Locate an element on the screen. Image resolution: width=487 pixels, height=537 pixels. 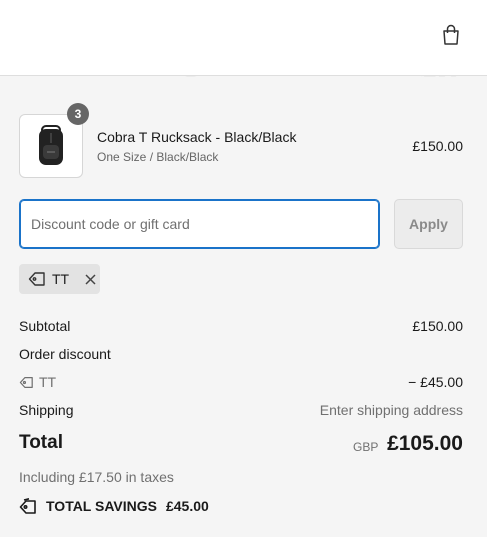
close-icon is located at coordinates (90, 279).